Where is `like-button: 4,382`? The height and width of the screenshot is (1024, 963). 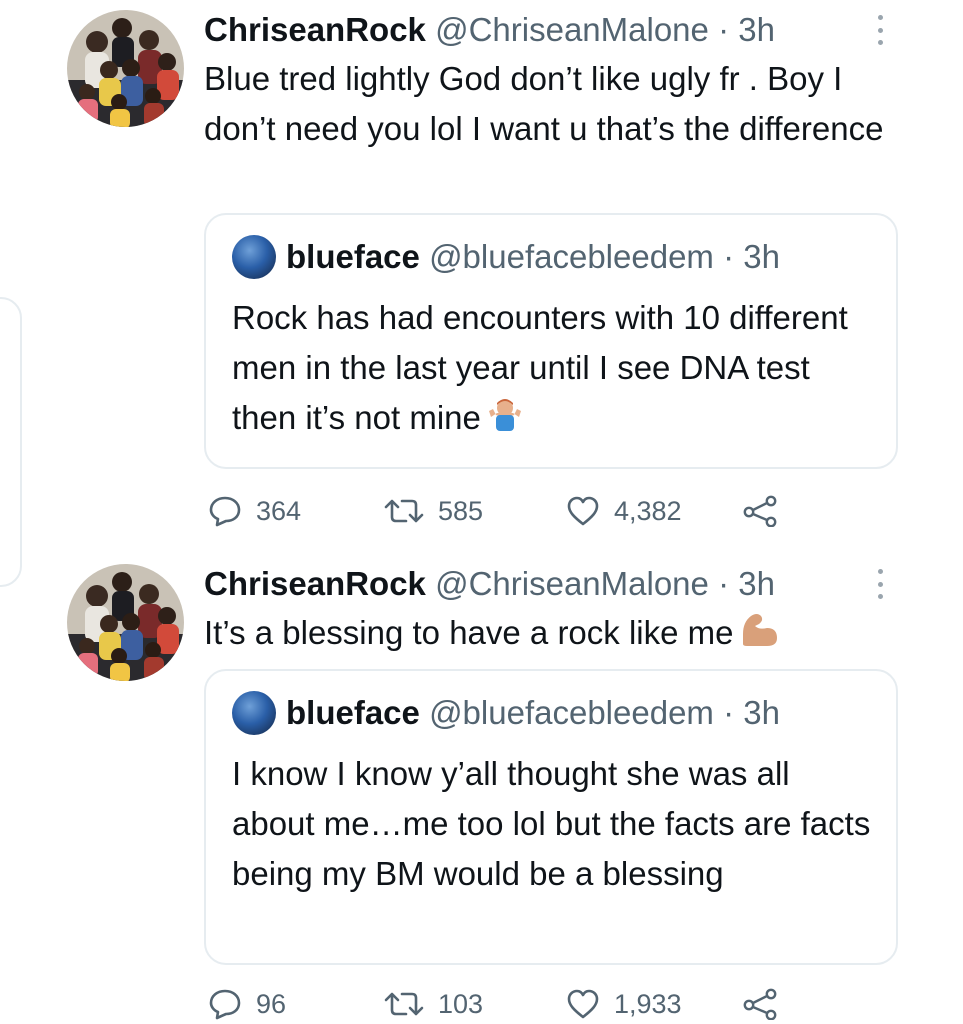
like-button: 4,382 is located at coordinates (624, 511).